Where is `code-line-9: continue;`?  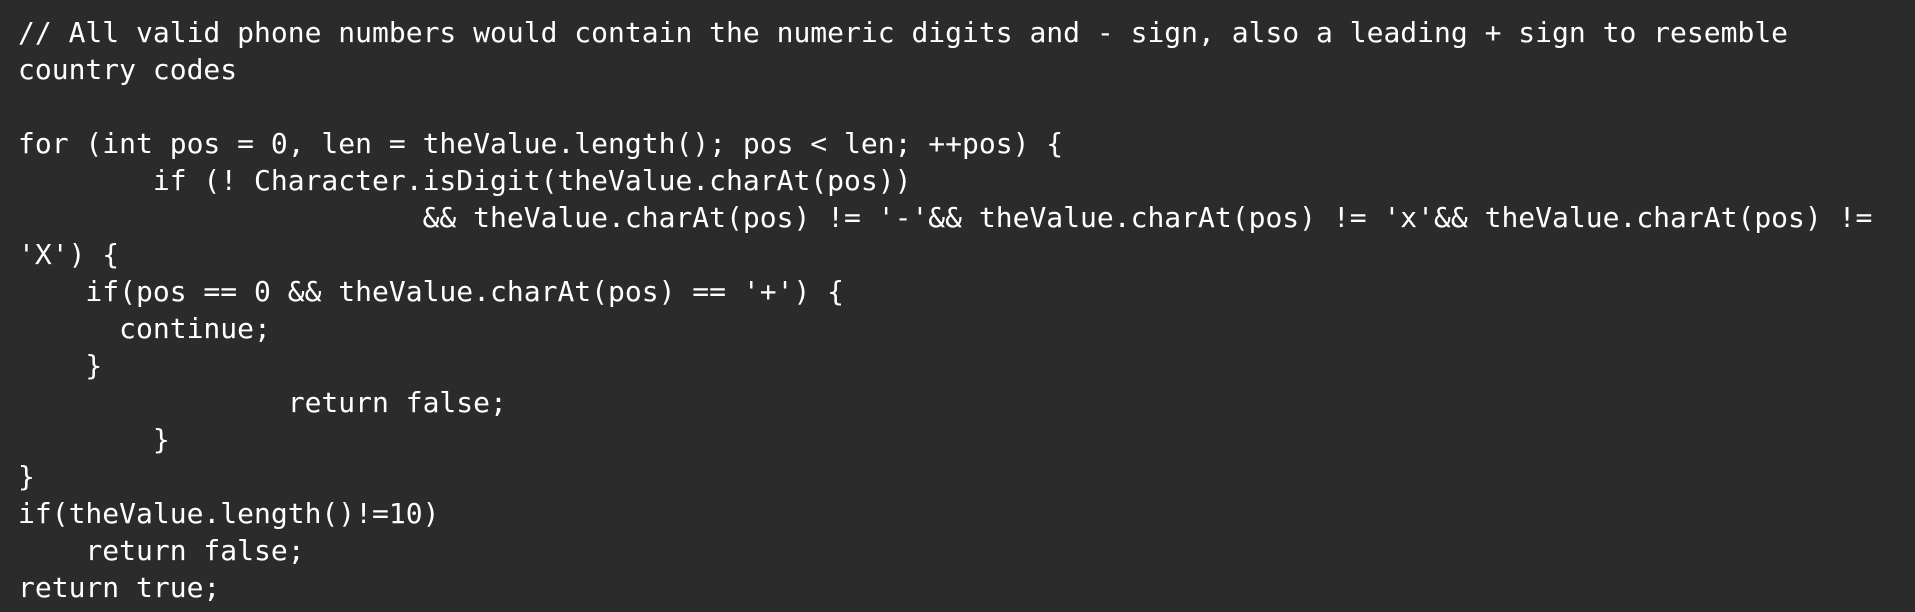
code-line-9: continue; is located at coordinates (144, 328).